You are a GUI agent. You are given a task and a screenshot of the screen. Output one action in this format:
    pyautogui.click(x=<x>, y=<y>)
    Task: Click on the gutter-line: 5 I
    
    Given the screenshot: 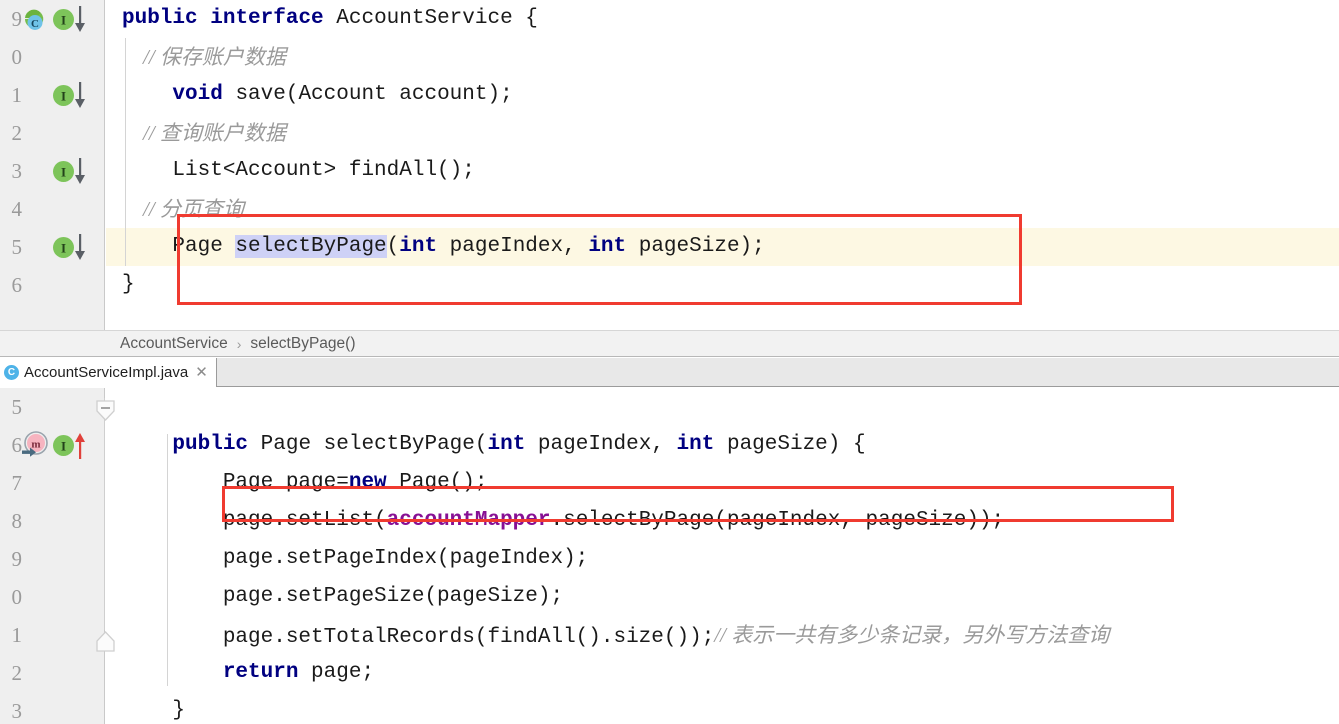 What is the action you would take?
    pyautogui.click(x=52, y=247)
    